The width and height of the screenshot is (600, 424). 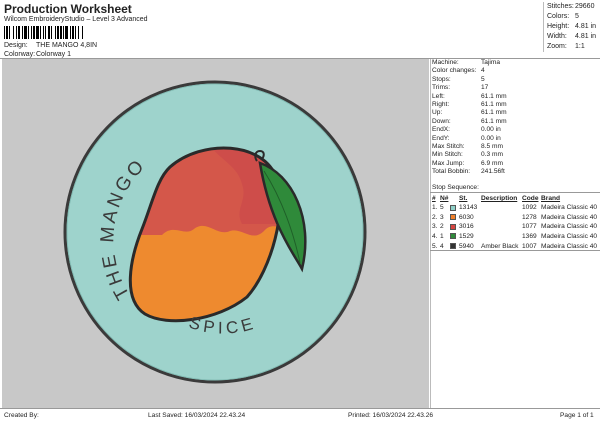 I want to click on info-value: 0.00 in, so click(x=491, y=130).